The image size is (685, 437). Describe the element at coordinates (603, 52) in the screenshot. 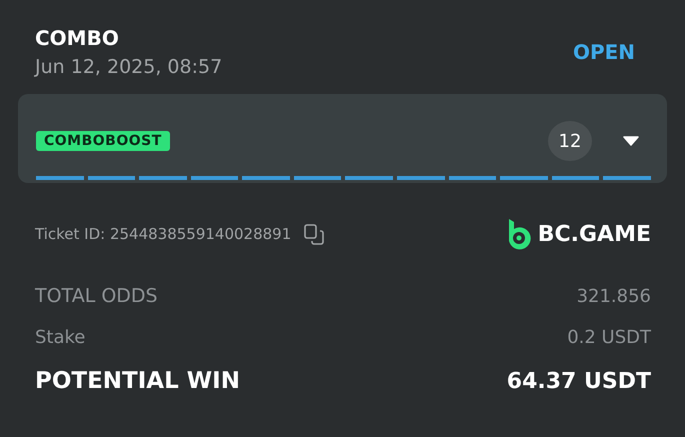

I see `bet-status: OPEN` at that location.